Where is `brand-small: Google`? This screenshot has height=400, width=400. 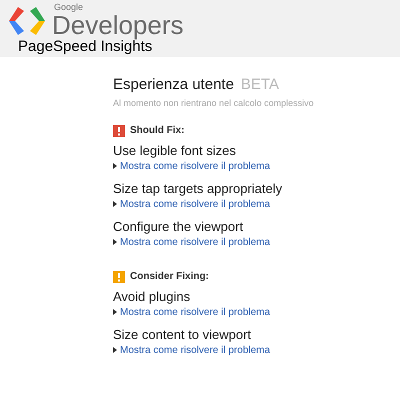 brand-small: Google is located at coordinates (68, 7).